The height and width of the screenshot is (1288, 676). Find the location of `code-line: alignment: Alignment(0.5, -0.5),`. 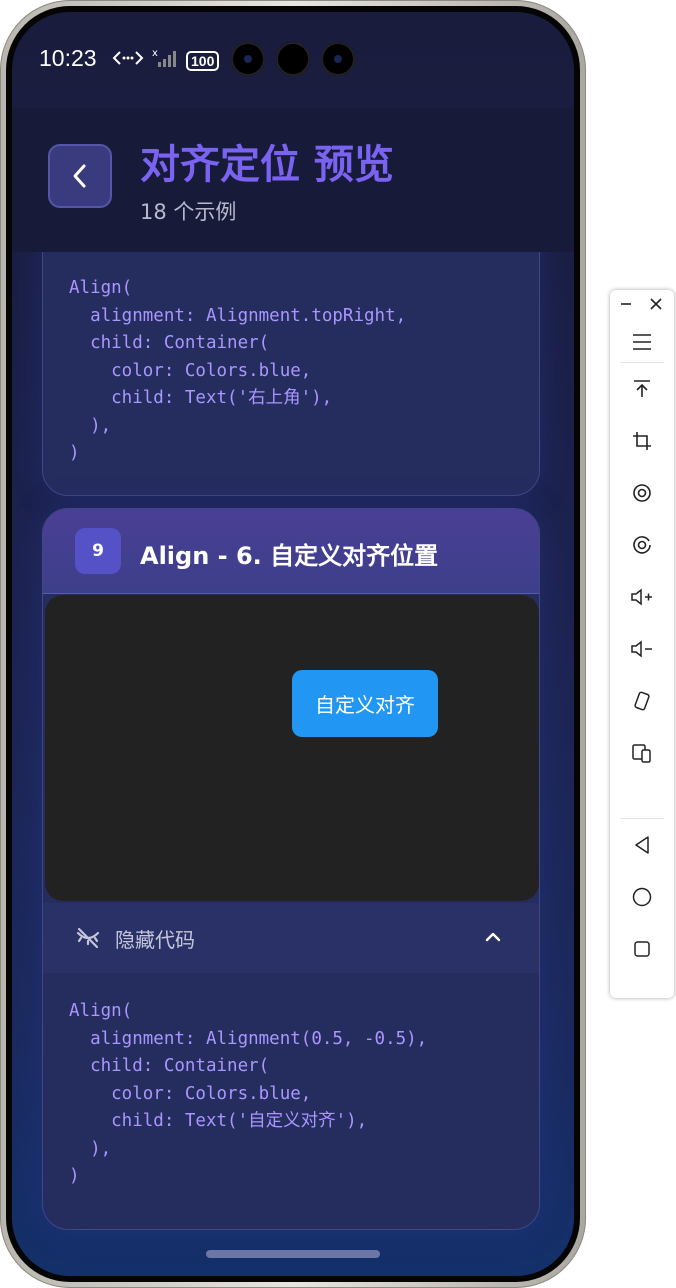

code-line: alignment: Alignment(0.5, -0.5), is located at coordinates (248, 1038).